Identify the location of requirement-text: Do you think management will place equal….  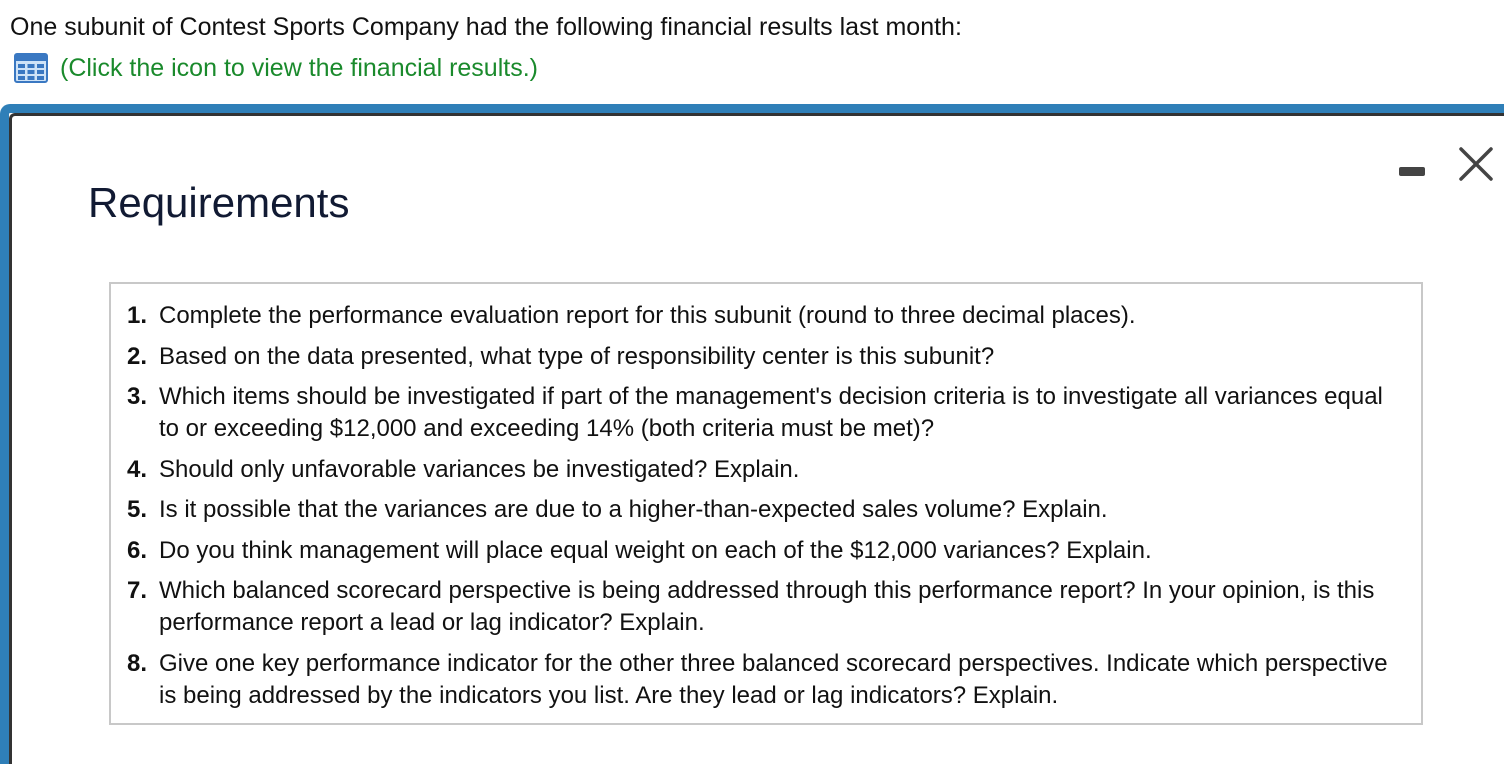
(655, 550).